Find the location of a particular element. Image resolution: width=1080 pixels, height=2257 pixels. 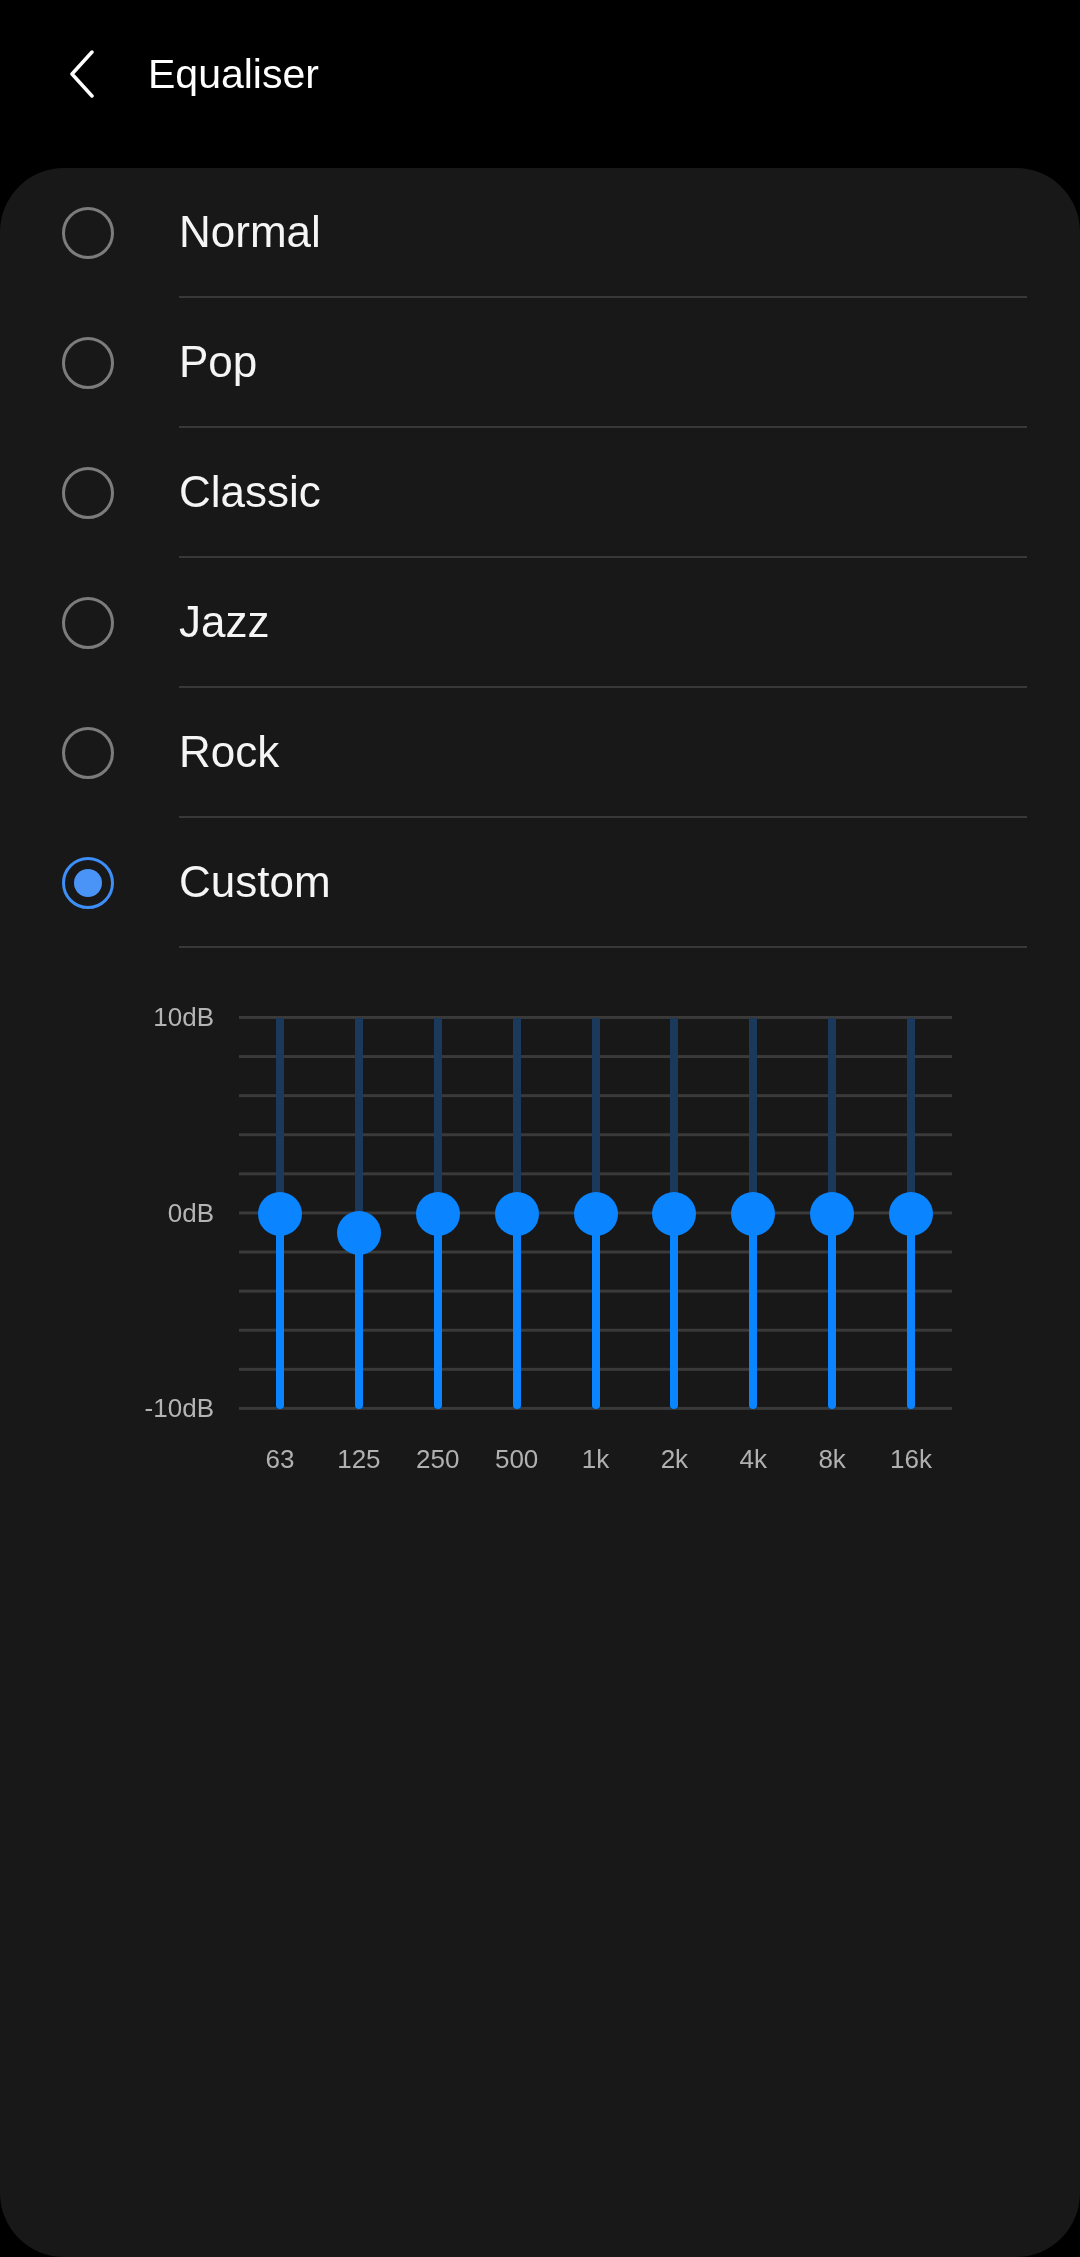

band-label: 4k is located at coordinates (753, 1459).